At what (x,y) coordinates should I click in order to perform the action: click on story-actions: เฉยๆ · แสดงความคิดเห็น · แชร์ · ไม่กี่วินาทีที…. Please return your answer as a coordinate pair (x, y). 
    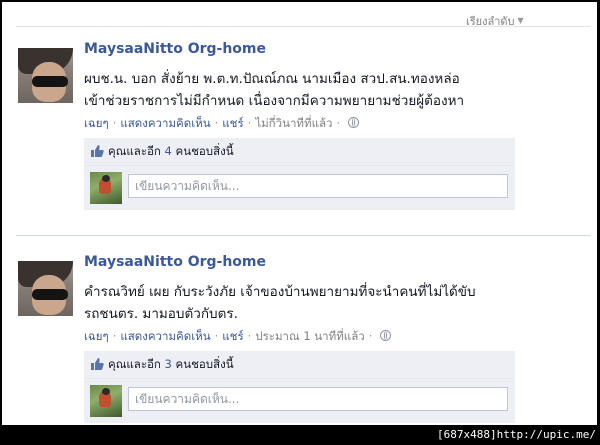
    Looking at the image, I should click on (222, 124).